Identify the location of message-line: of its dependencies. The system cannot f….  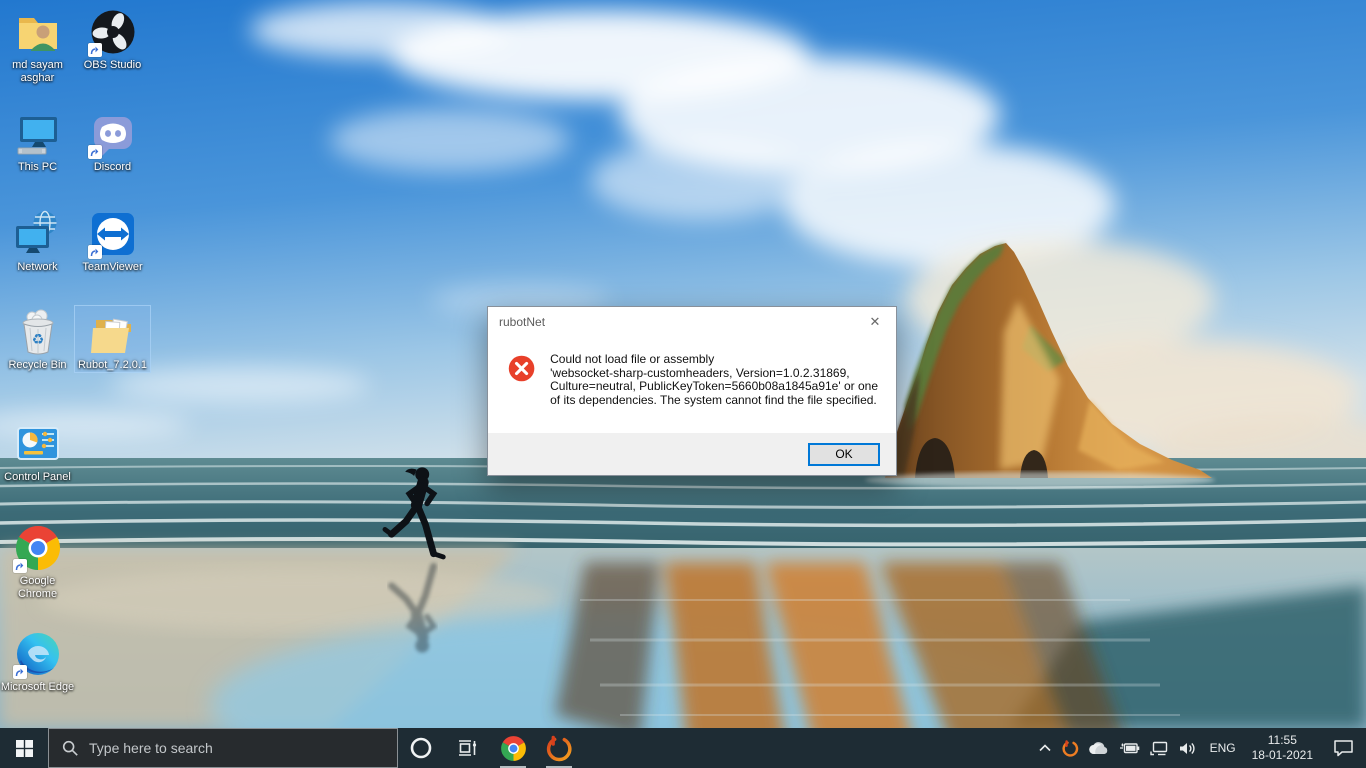
(713, 399).